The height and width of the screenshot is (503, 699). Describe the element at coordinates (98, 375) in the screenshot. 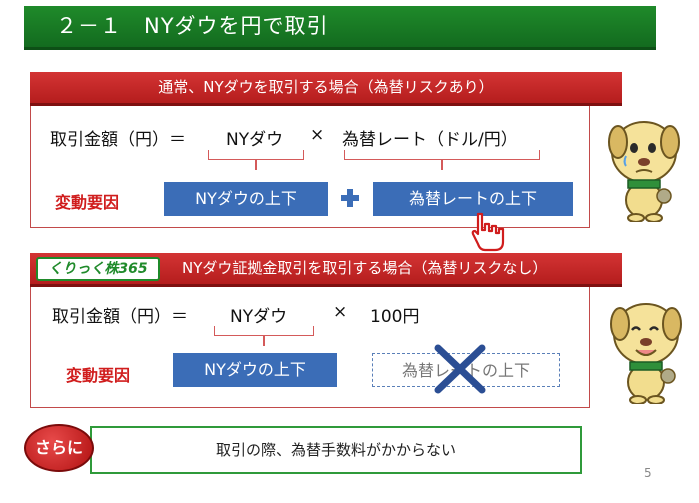

I see `section2-factor-label: 変動要因` at that location.